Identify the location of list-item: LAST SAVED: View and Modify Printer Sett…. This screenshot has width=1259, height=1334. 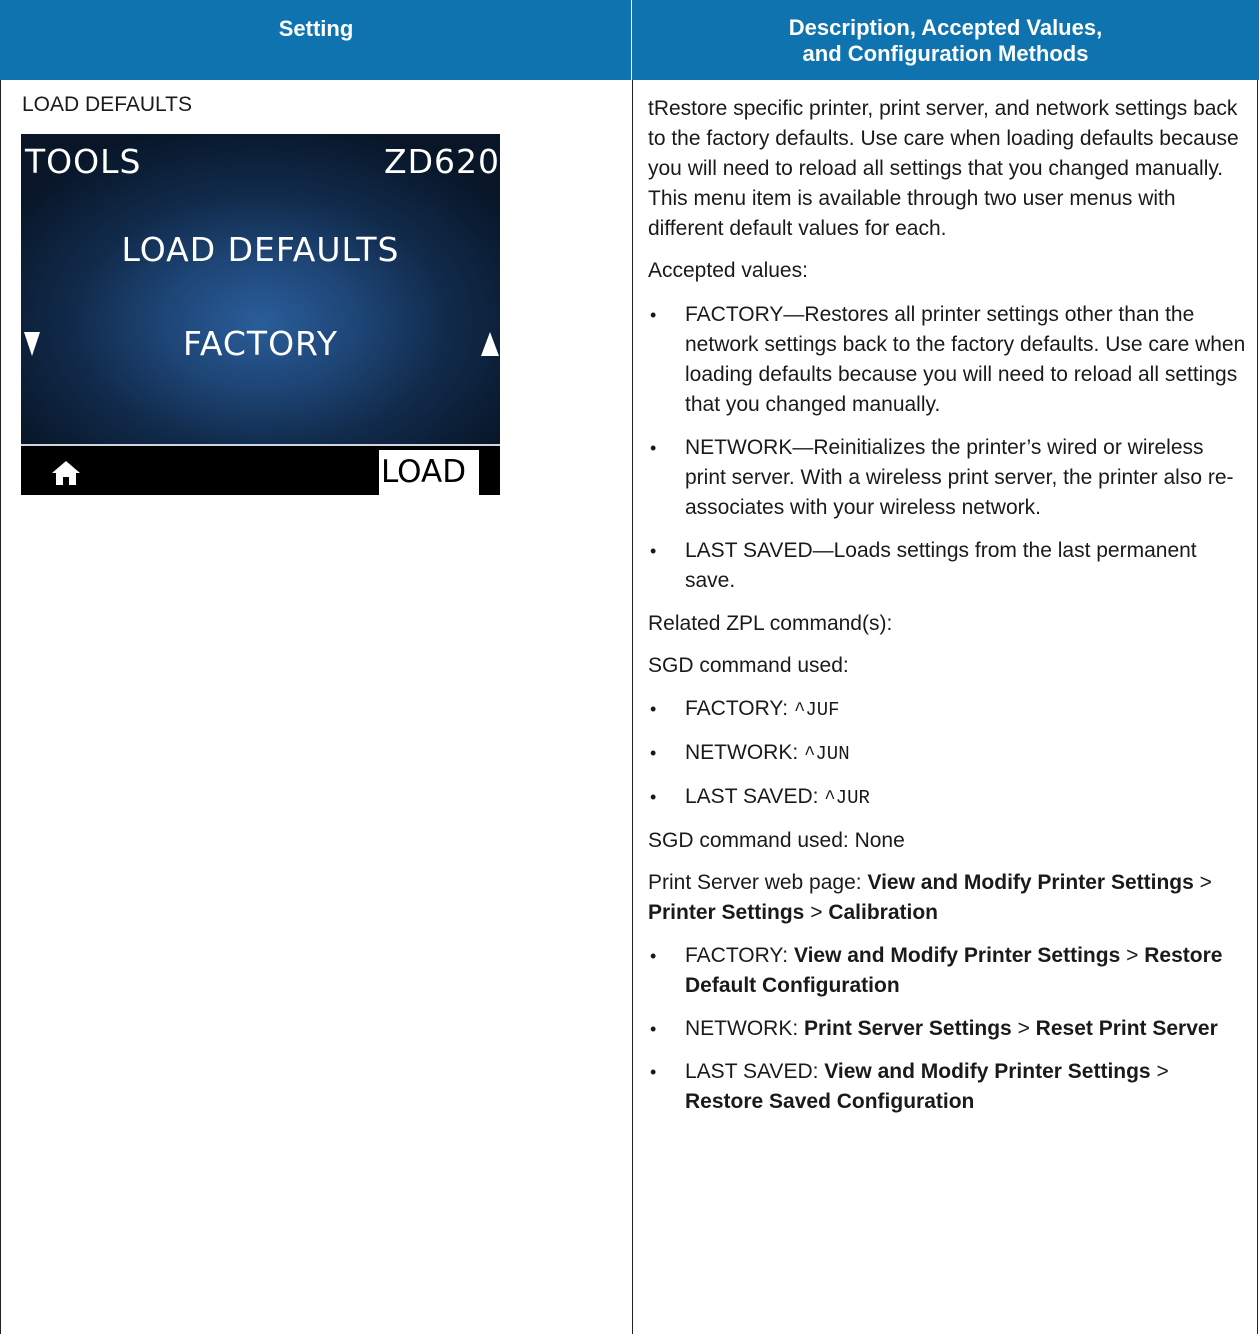
(948, 1087).